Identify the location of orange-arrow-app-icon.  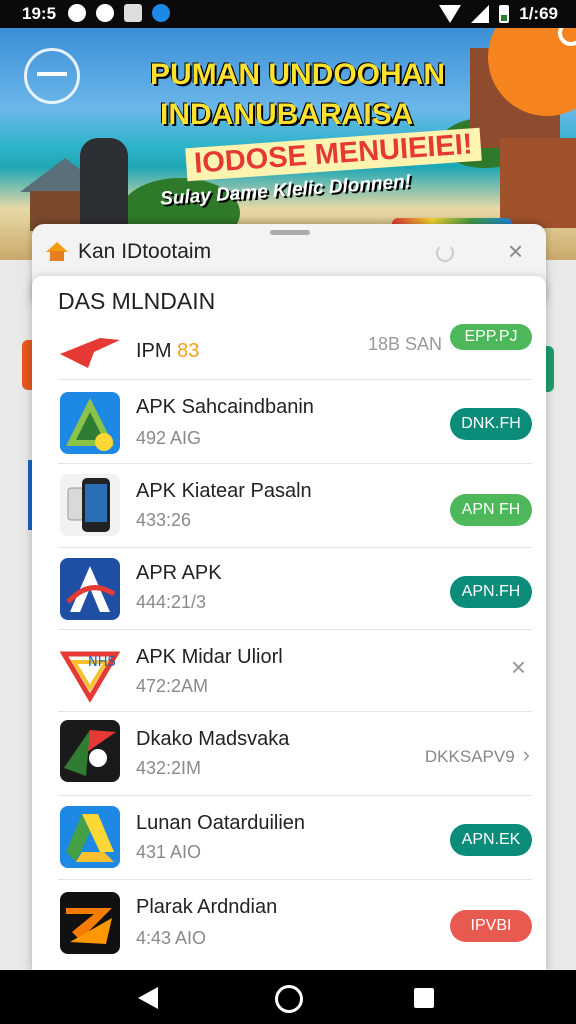
(90, 923).